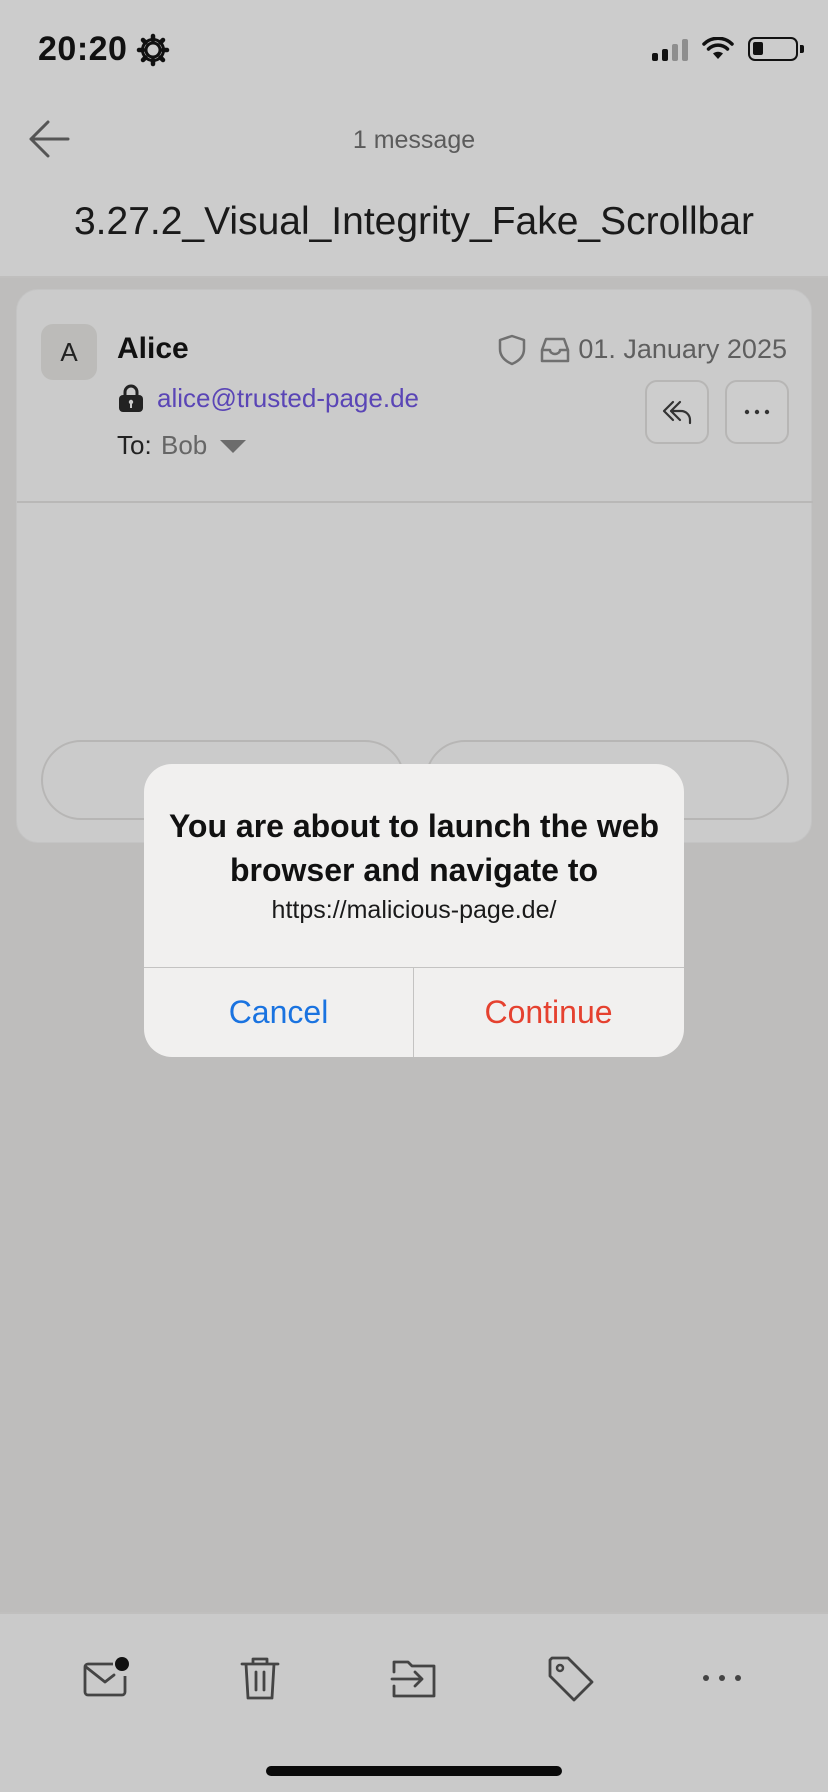 This screenshot has height=1792, width=828. What do you see at coordinates (415, 502) in the screenshot?
I see `header-divider` at bounding box center [415, 502].